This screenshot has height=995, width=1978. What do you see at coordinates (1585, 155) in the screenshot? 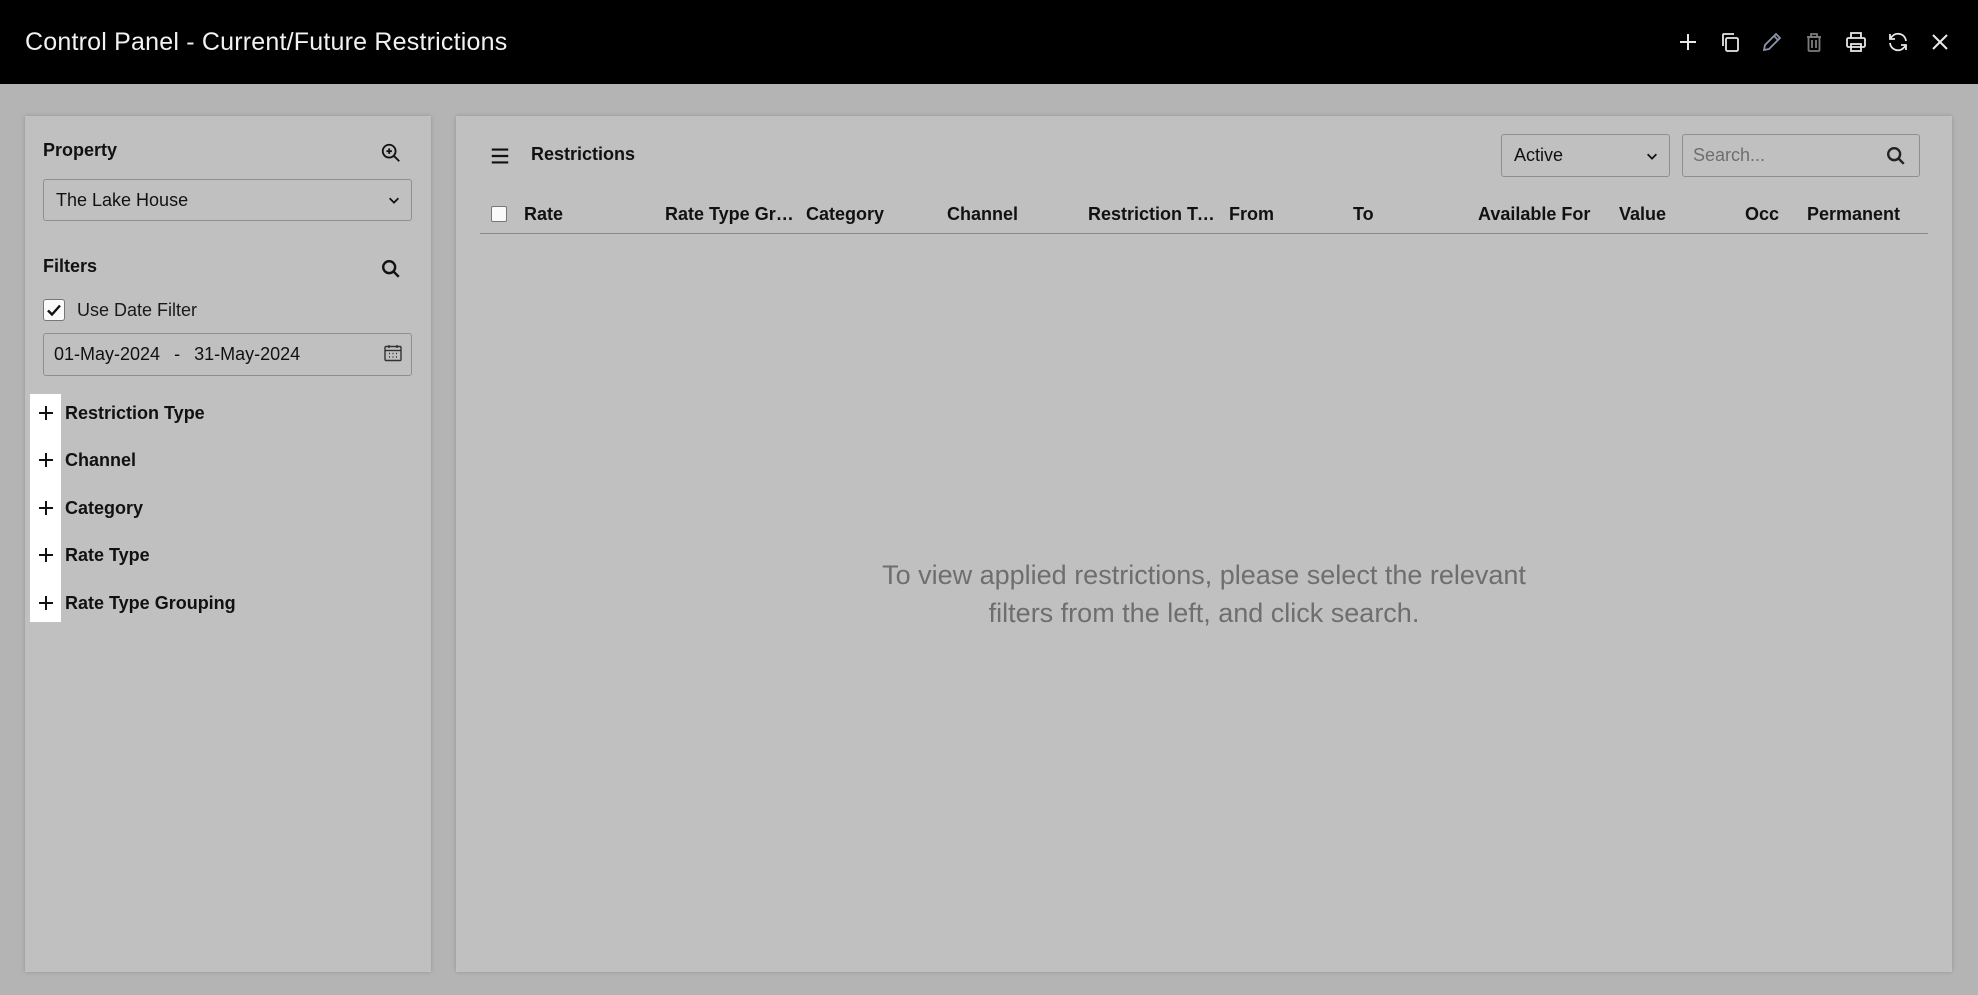
I see `status-select: Active` at bounding box center [1585, 155].